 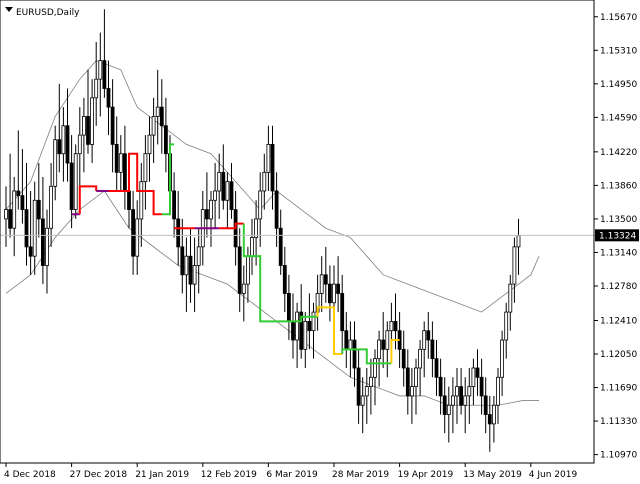 What do you see at coordinates (30, 475) in the screenshot?
I see `x-tick-label: 4 Dec 2018` at bounding box center [30, 475].